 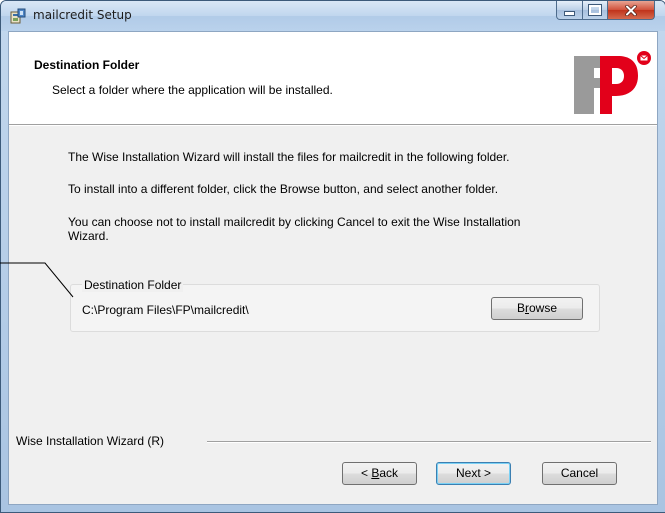 I want to click on title-bar: mailcredit Setup, so click(x=333, y=16).